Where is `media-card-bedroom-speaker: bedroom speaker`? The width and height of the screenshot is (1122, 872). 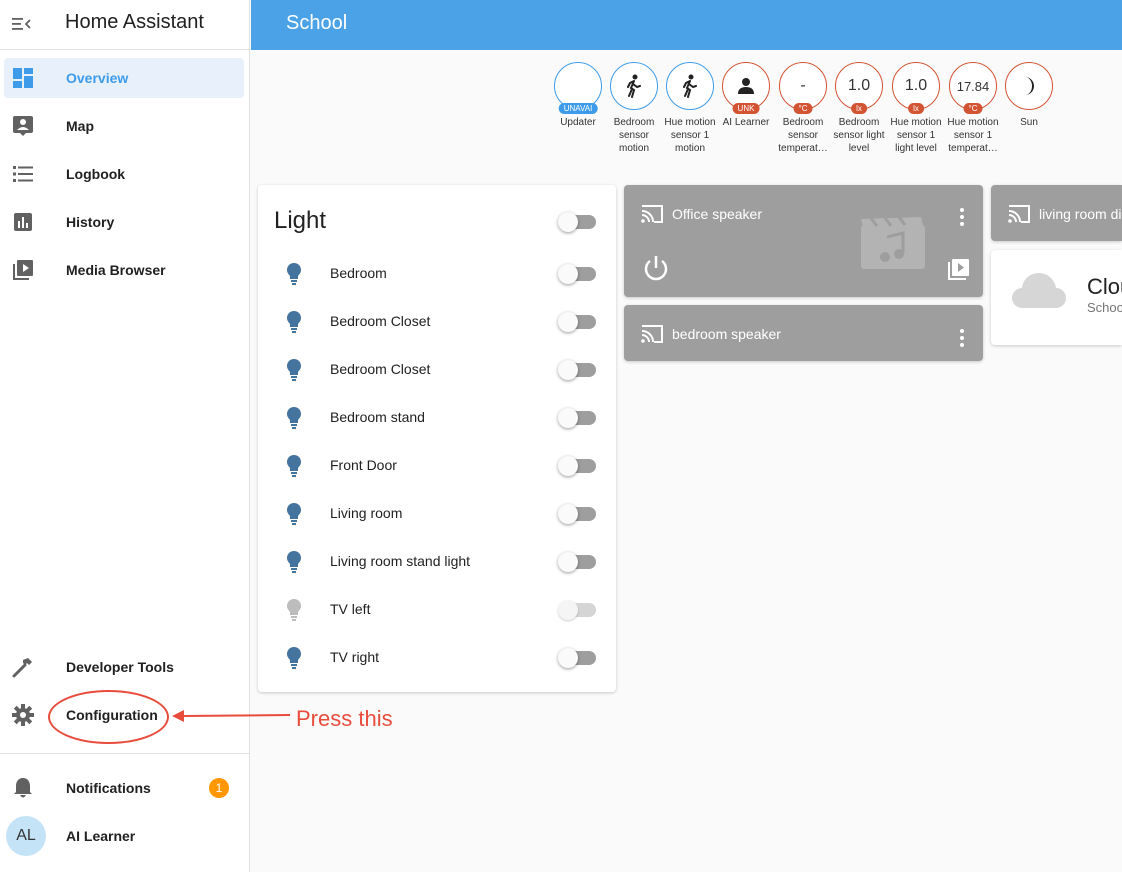 media-card-bedroom-speaker: bedroom speaker is located at coordinates (803, 333).